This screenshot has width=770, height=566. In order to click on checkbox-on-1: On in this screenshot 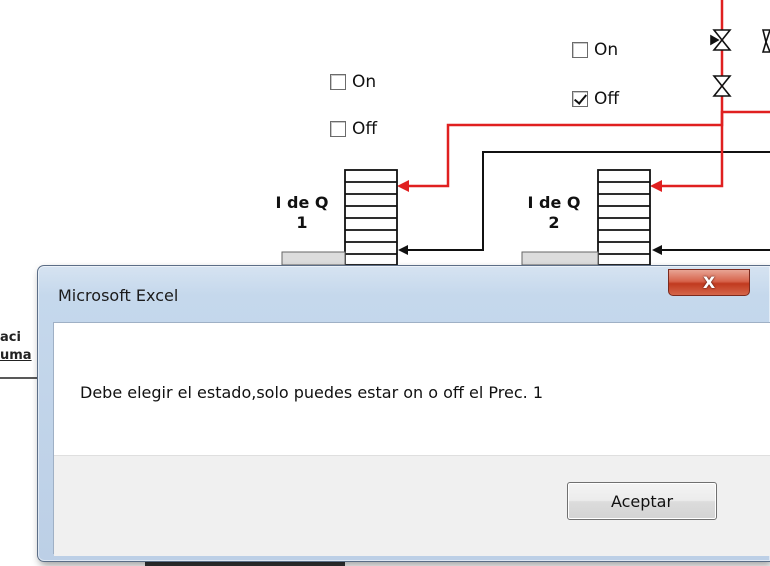, I will do `click(353, 82)`.